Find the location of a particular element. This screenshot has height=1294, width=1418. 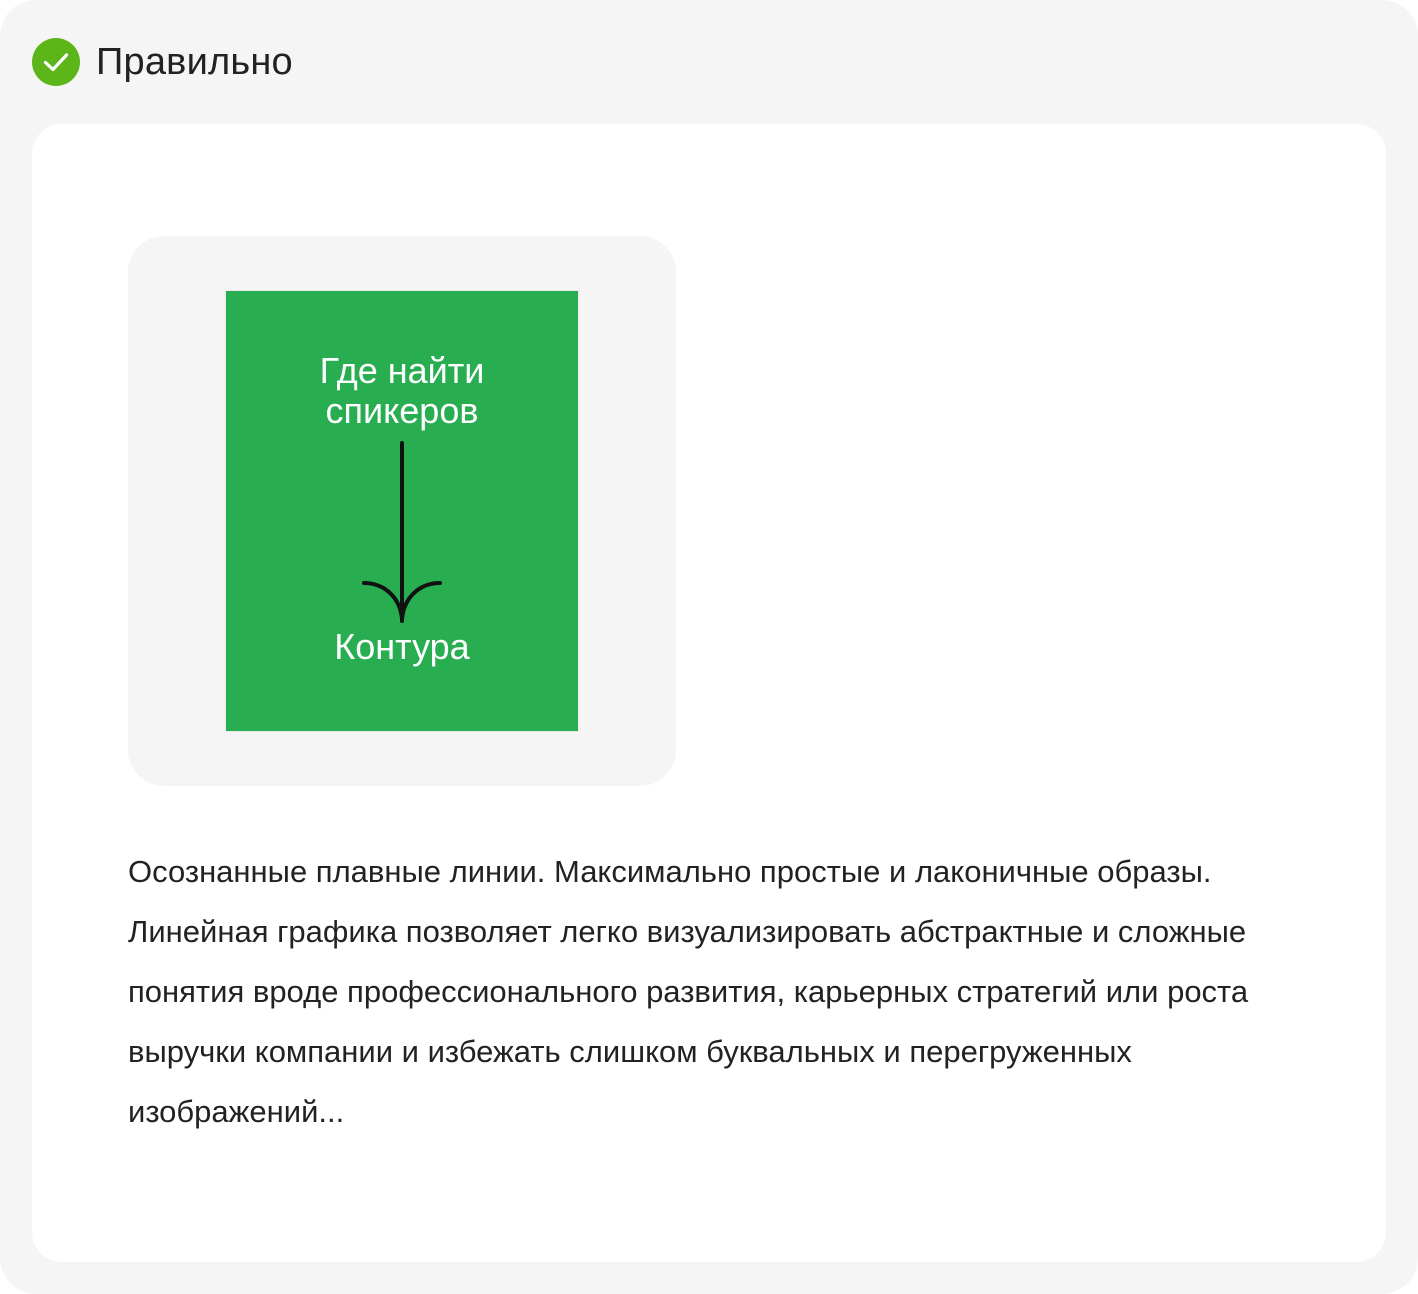

check-circle-icon is located at coordinates (56, 62).